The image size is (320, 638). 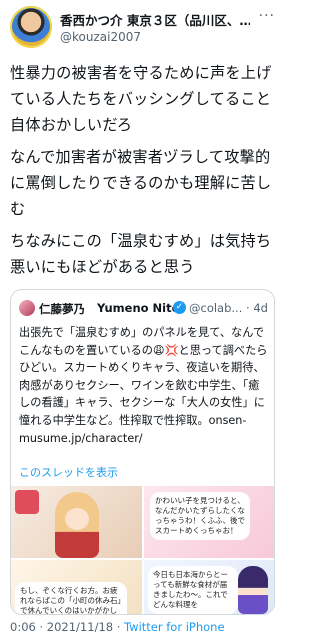 I want to click on onsen-logo-icon, so click(x=27, y=502).